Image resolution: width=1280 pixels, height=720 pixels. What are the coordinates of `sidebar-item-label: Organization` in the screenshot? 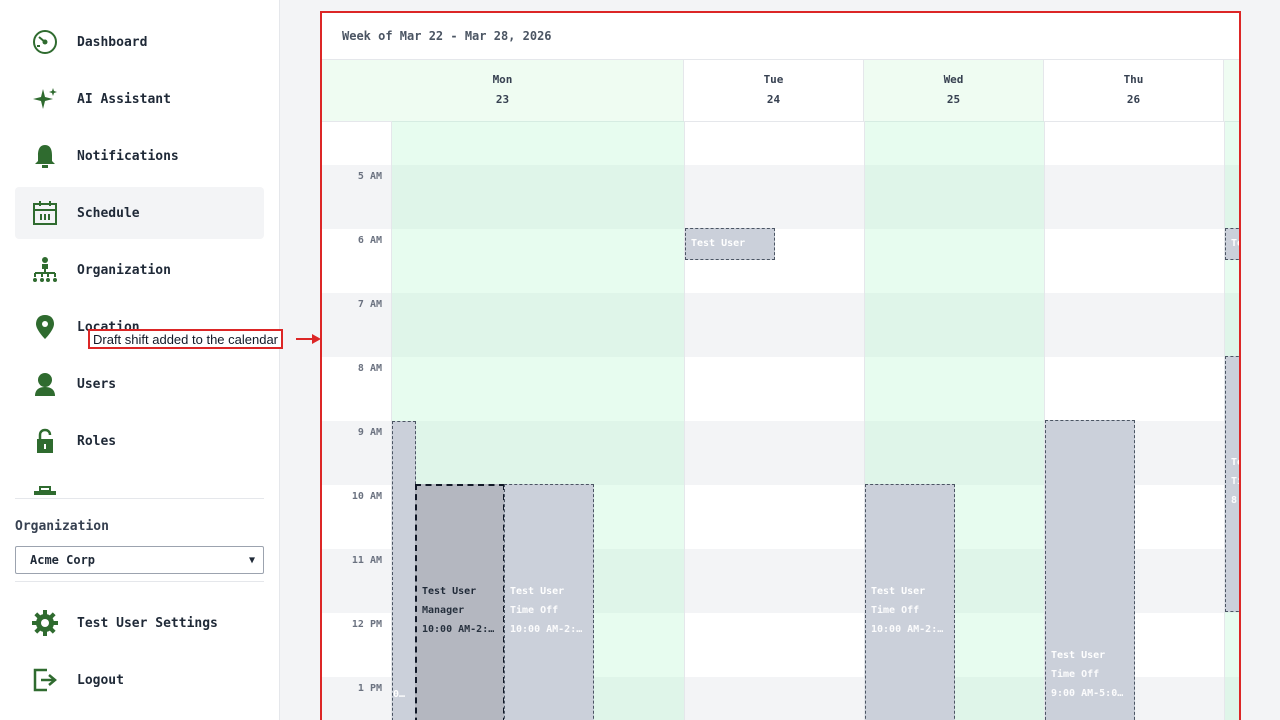 It's located at (124, 270).